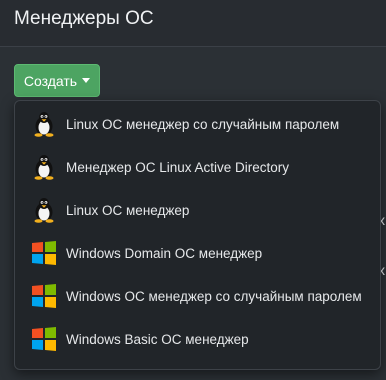  I want to click on menu-item-linux-random-password: Linux ОС менеджер со случайным паролем, so click(197, 124).